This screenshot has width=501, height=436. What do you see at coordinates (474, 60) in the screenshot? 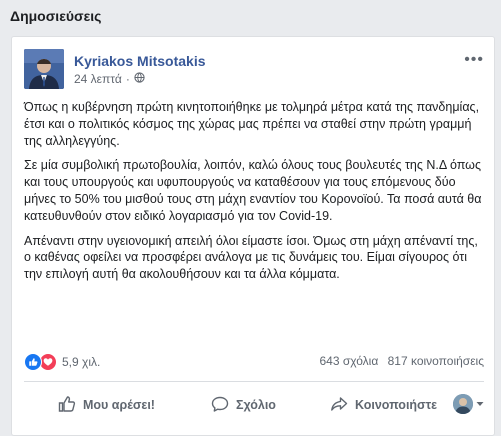
I see `more-options-icon: •••` at bounding box center [474, 60].